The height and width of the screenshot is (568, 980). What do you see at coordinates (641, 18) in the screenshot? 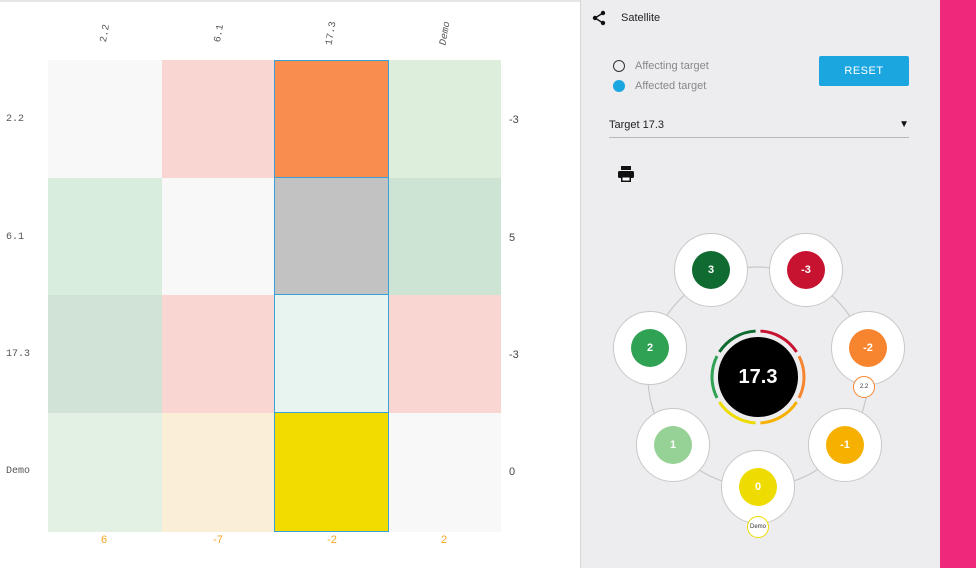
I see `panel-title: Satellite` at bounding box center [641, 18].